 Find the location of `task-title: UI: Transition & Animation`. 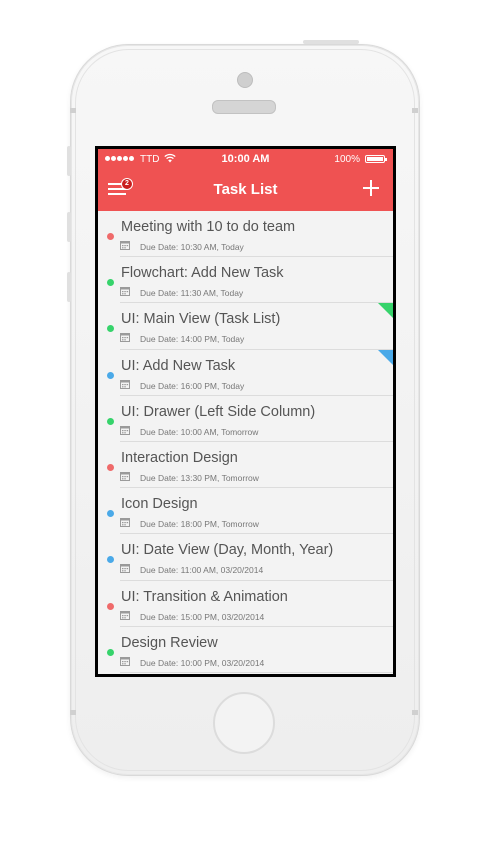

task-title: UI: Transition & Animation is located at coordinates (204, 596).